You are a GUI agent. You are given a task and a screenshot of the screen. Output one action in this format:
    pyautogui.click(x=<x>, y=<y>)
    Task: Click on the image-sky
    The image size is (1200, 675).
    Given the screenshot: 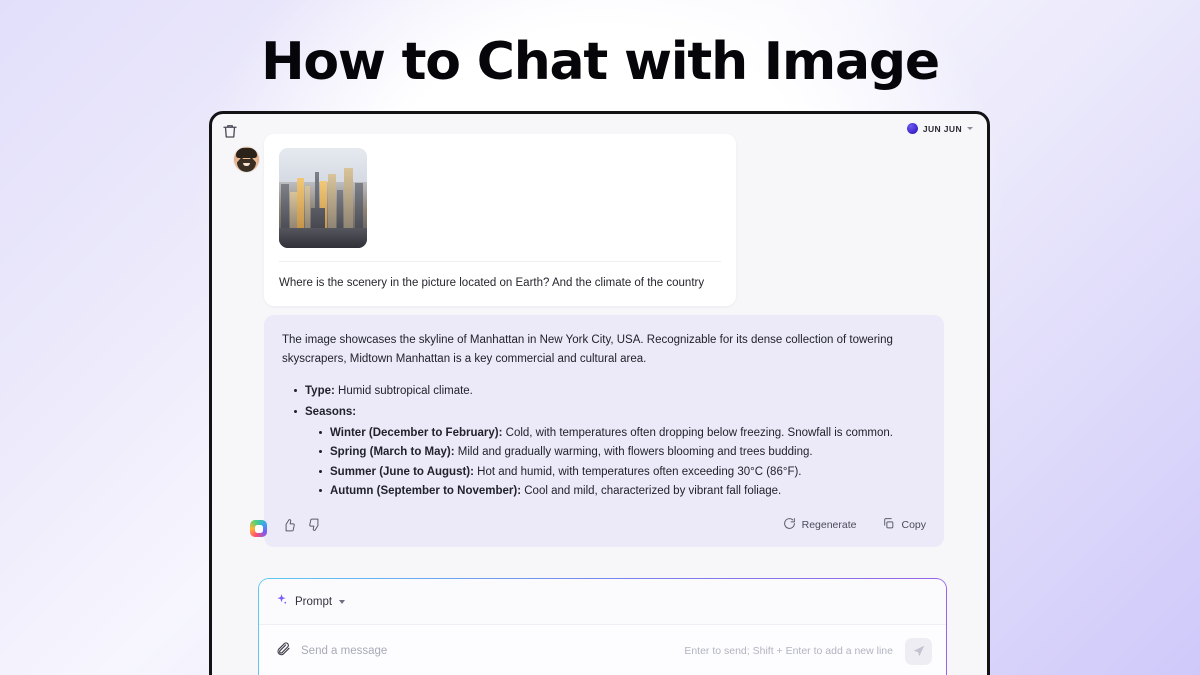 What is the action you would take?
    pyautogui.click(x=323, y=165)
    